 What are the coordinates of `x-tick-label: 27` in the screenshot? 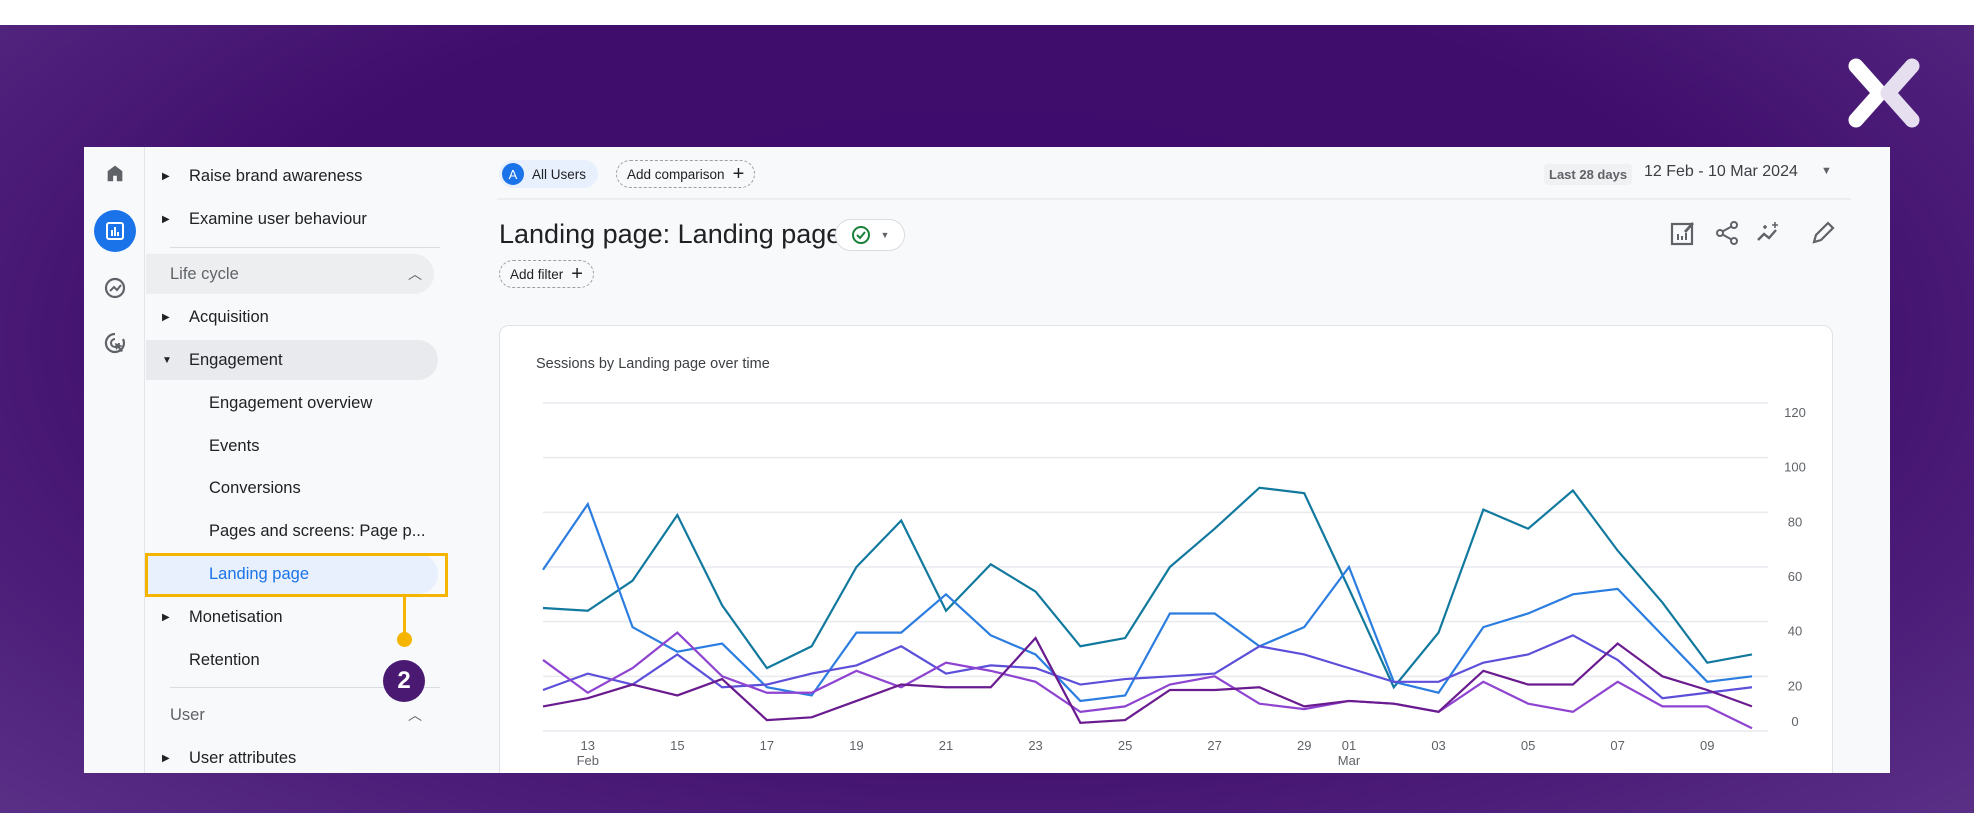 It's located at (1214, 745).